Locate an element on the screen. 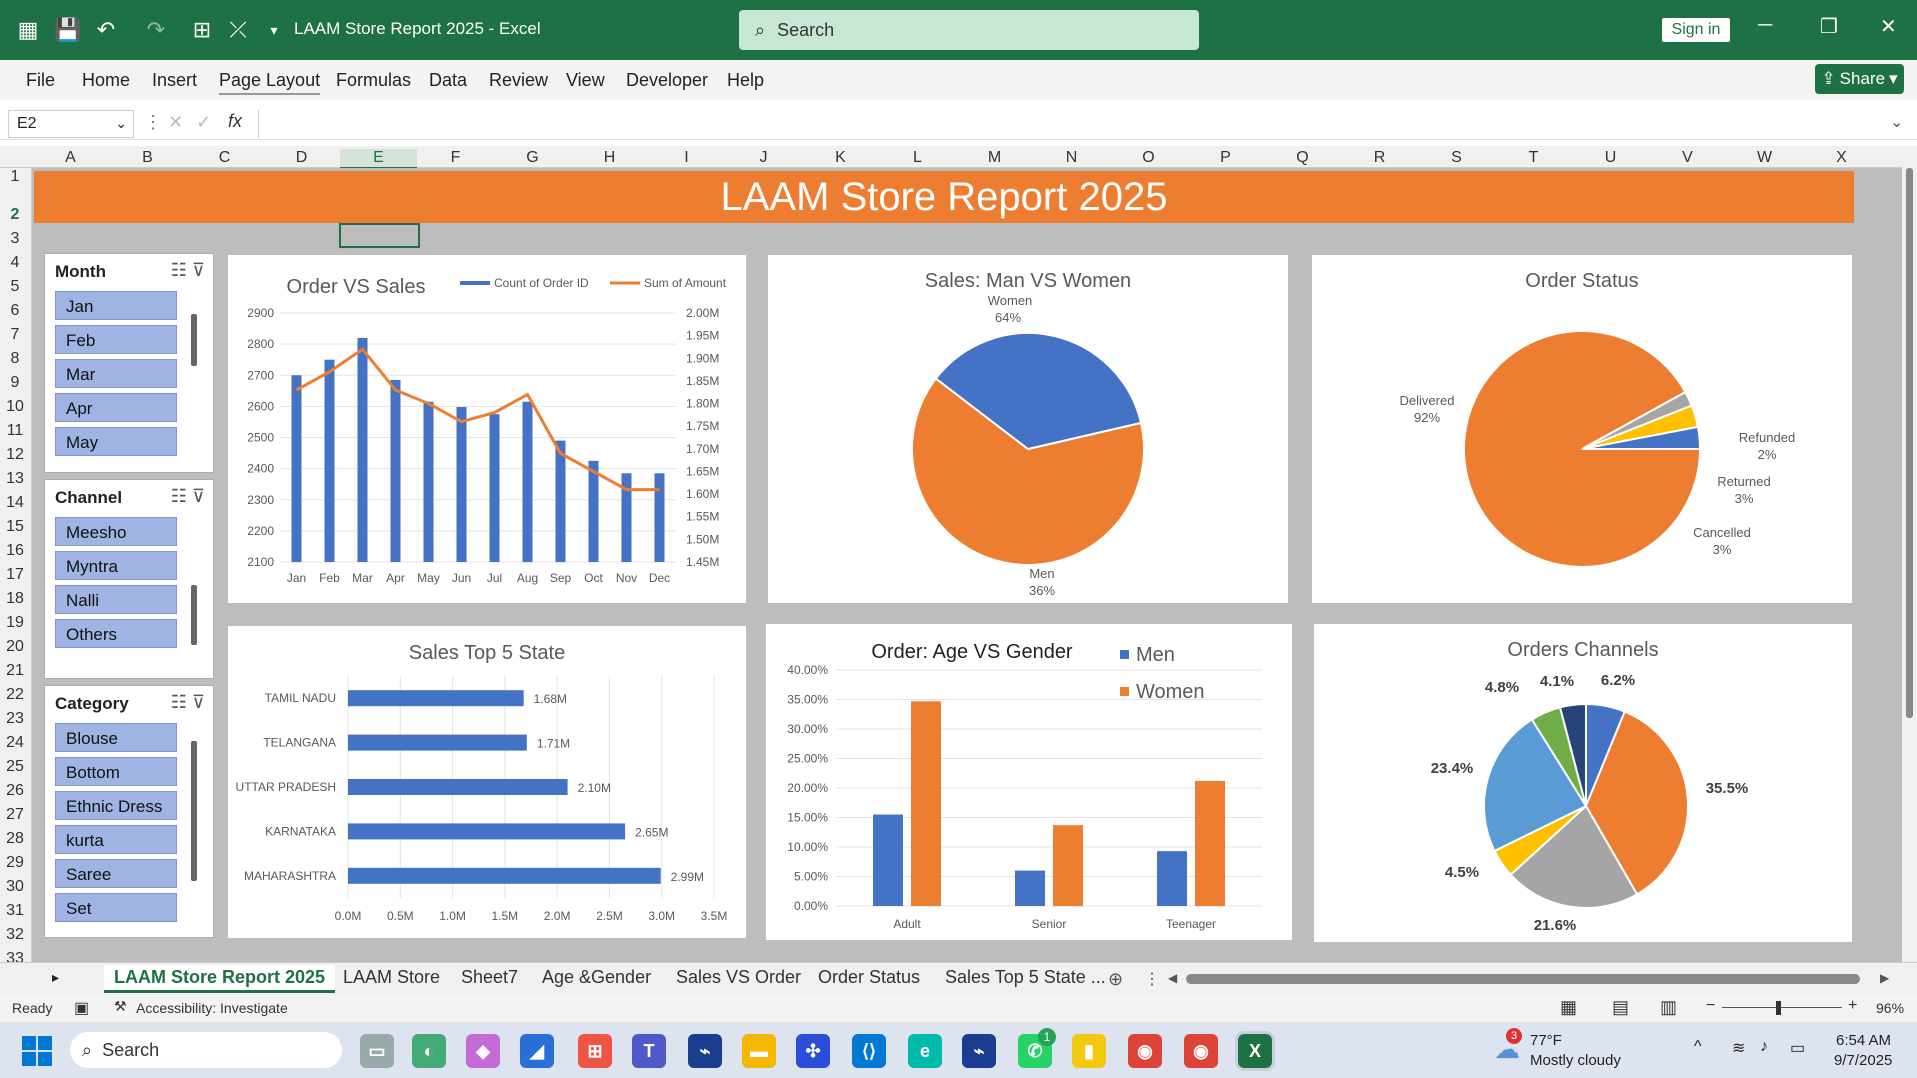 This screenshot has height=1078, width=1917. edge-icon: e is located at coordinates (925, 1051).